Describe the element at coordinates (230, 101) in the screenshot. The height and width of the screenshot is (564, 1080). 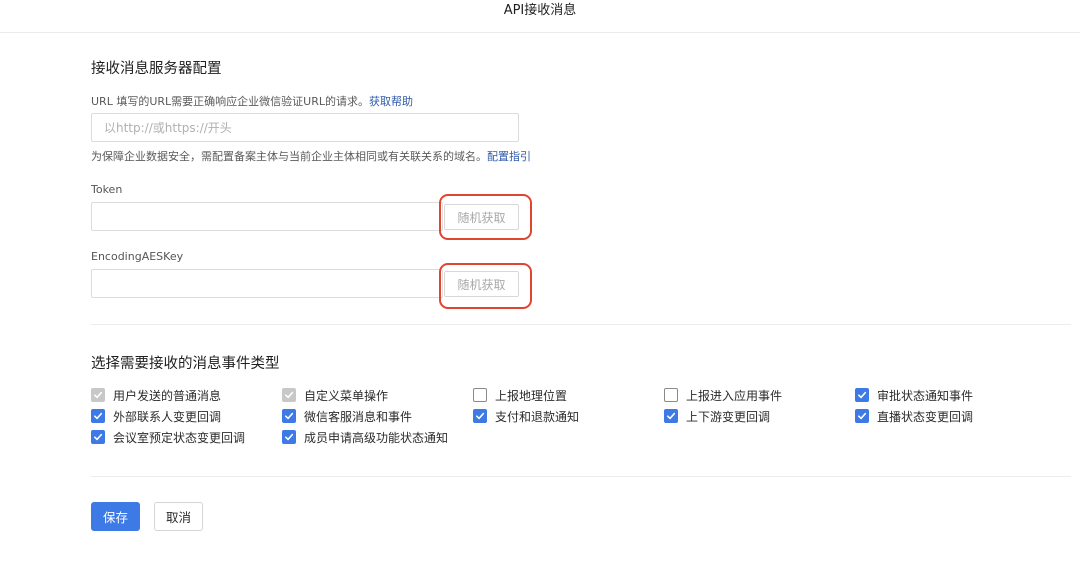
I see `url-hint-text: URL 填写的URL需要正确响应企业微信验证URL的请求。` at that location.